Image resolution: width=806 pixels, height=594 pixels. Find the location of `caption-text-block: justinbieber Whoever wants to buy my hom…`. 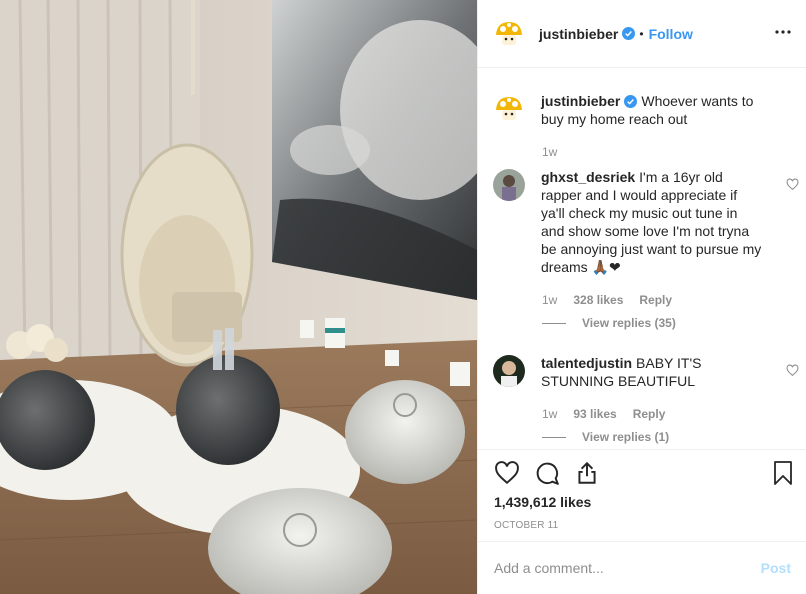

caption-text-block: justinbieber Whoever wants to buy my hom… is located at coordinates (652, 110).